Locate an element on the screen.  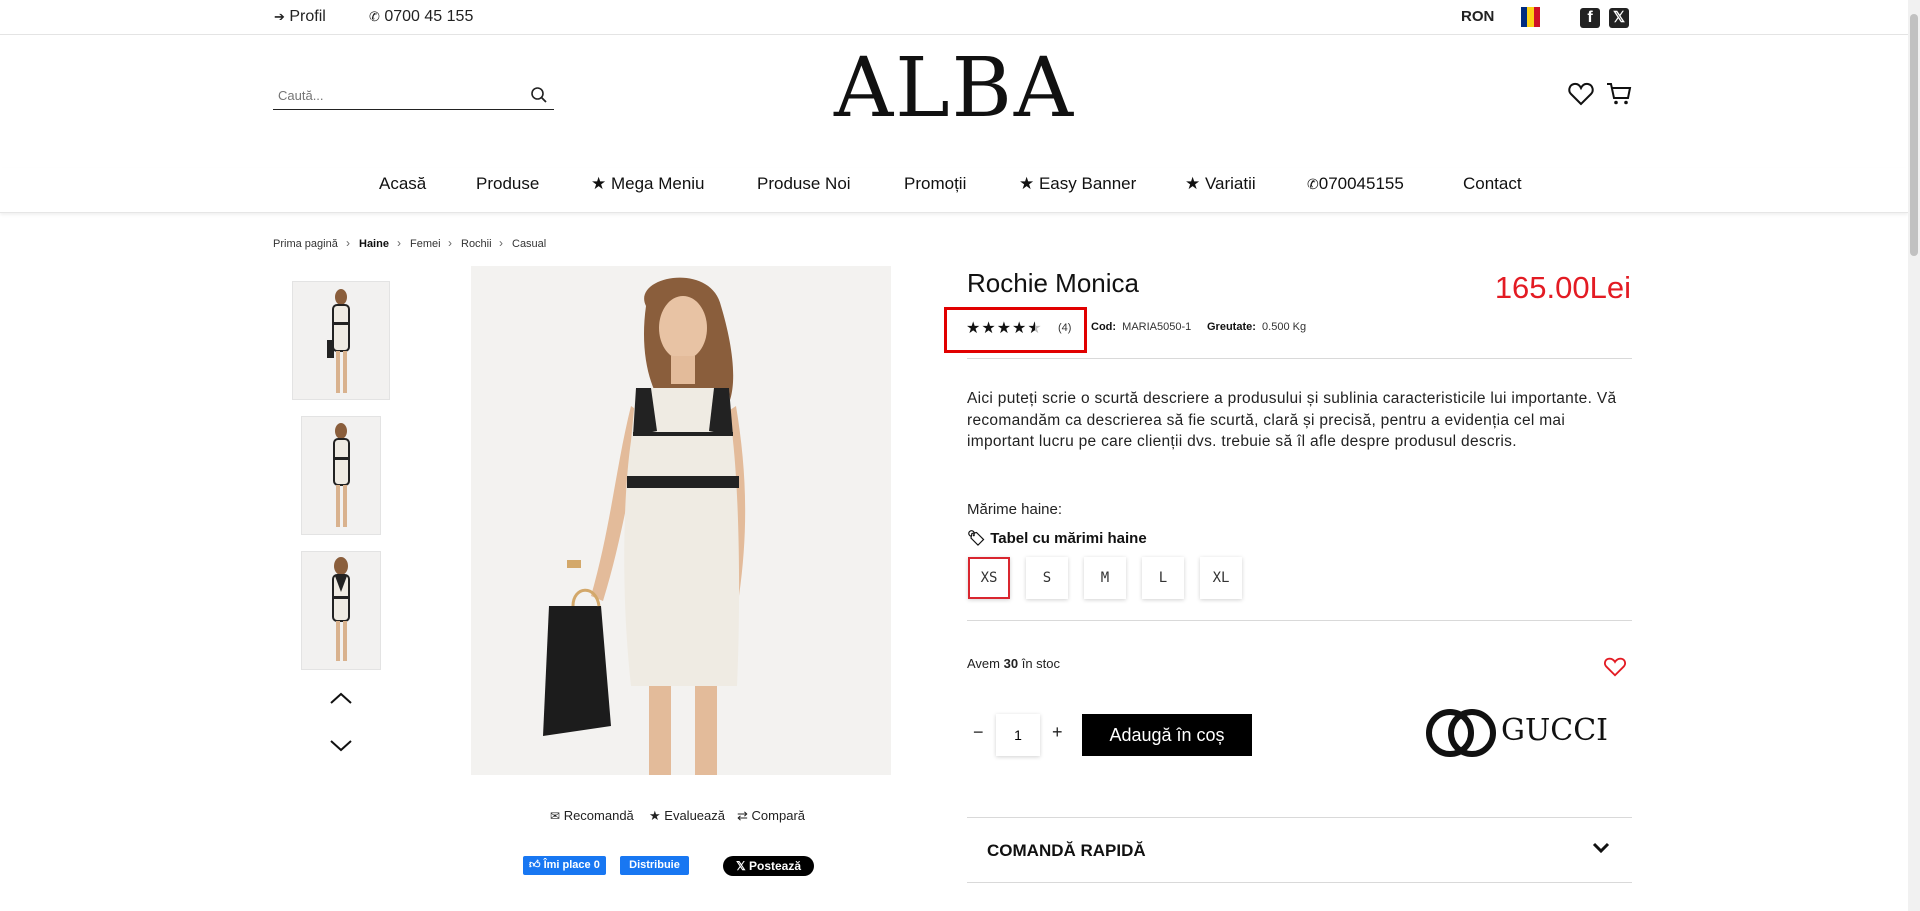
profile-link: ➔ Profil is located at coordinates (300, 17).